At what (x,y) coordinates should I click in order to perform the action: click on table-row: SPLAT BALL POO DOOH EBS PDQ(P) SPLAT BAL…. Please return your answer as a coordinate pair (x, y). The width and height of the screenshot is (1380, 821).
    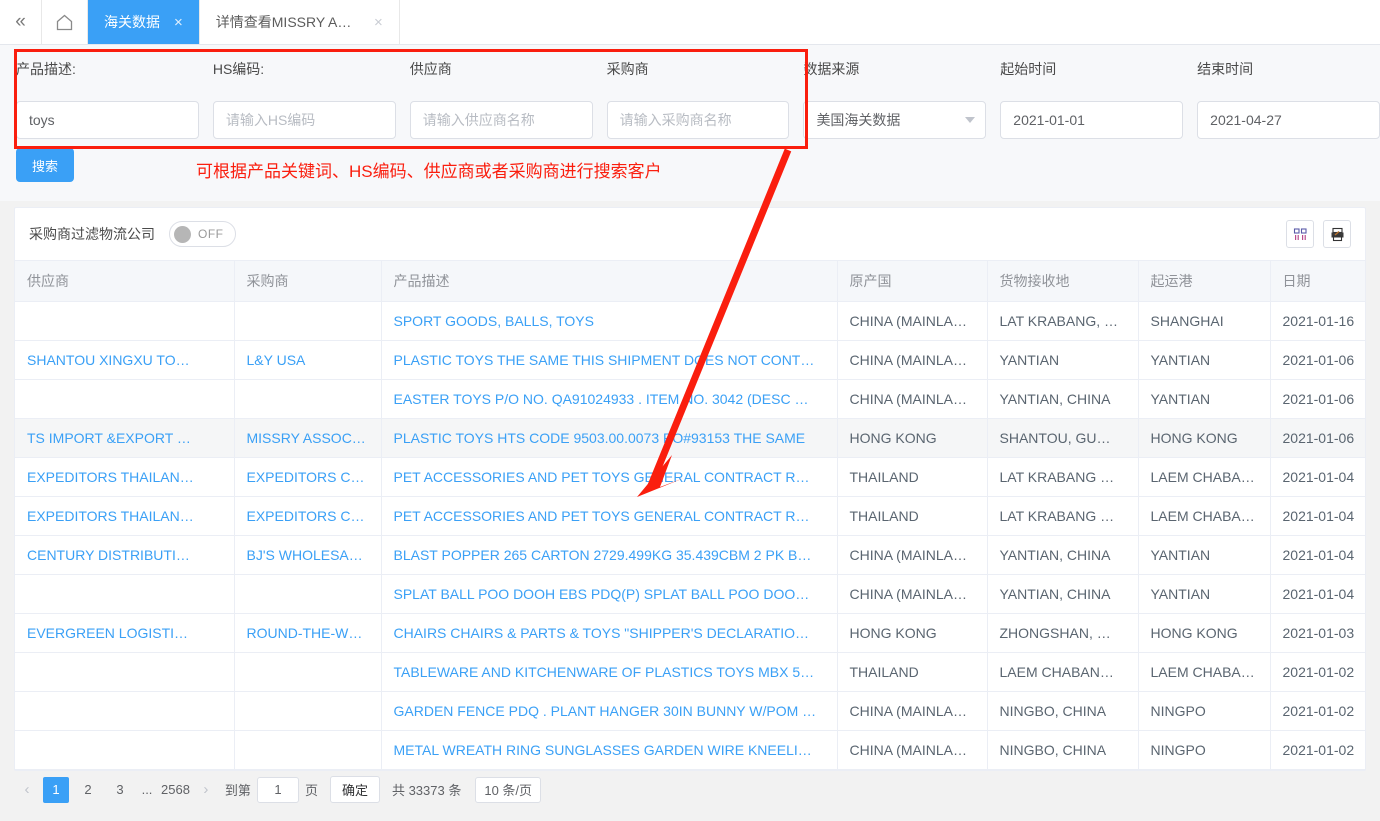
    Looking at the image, I should click on (690, 594).